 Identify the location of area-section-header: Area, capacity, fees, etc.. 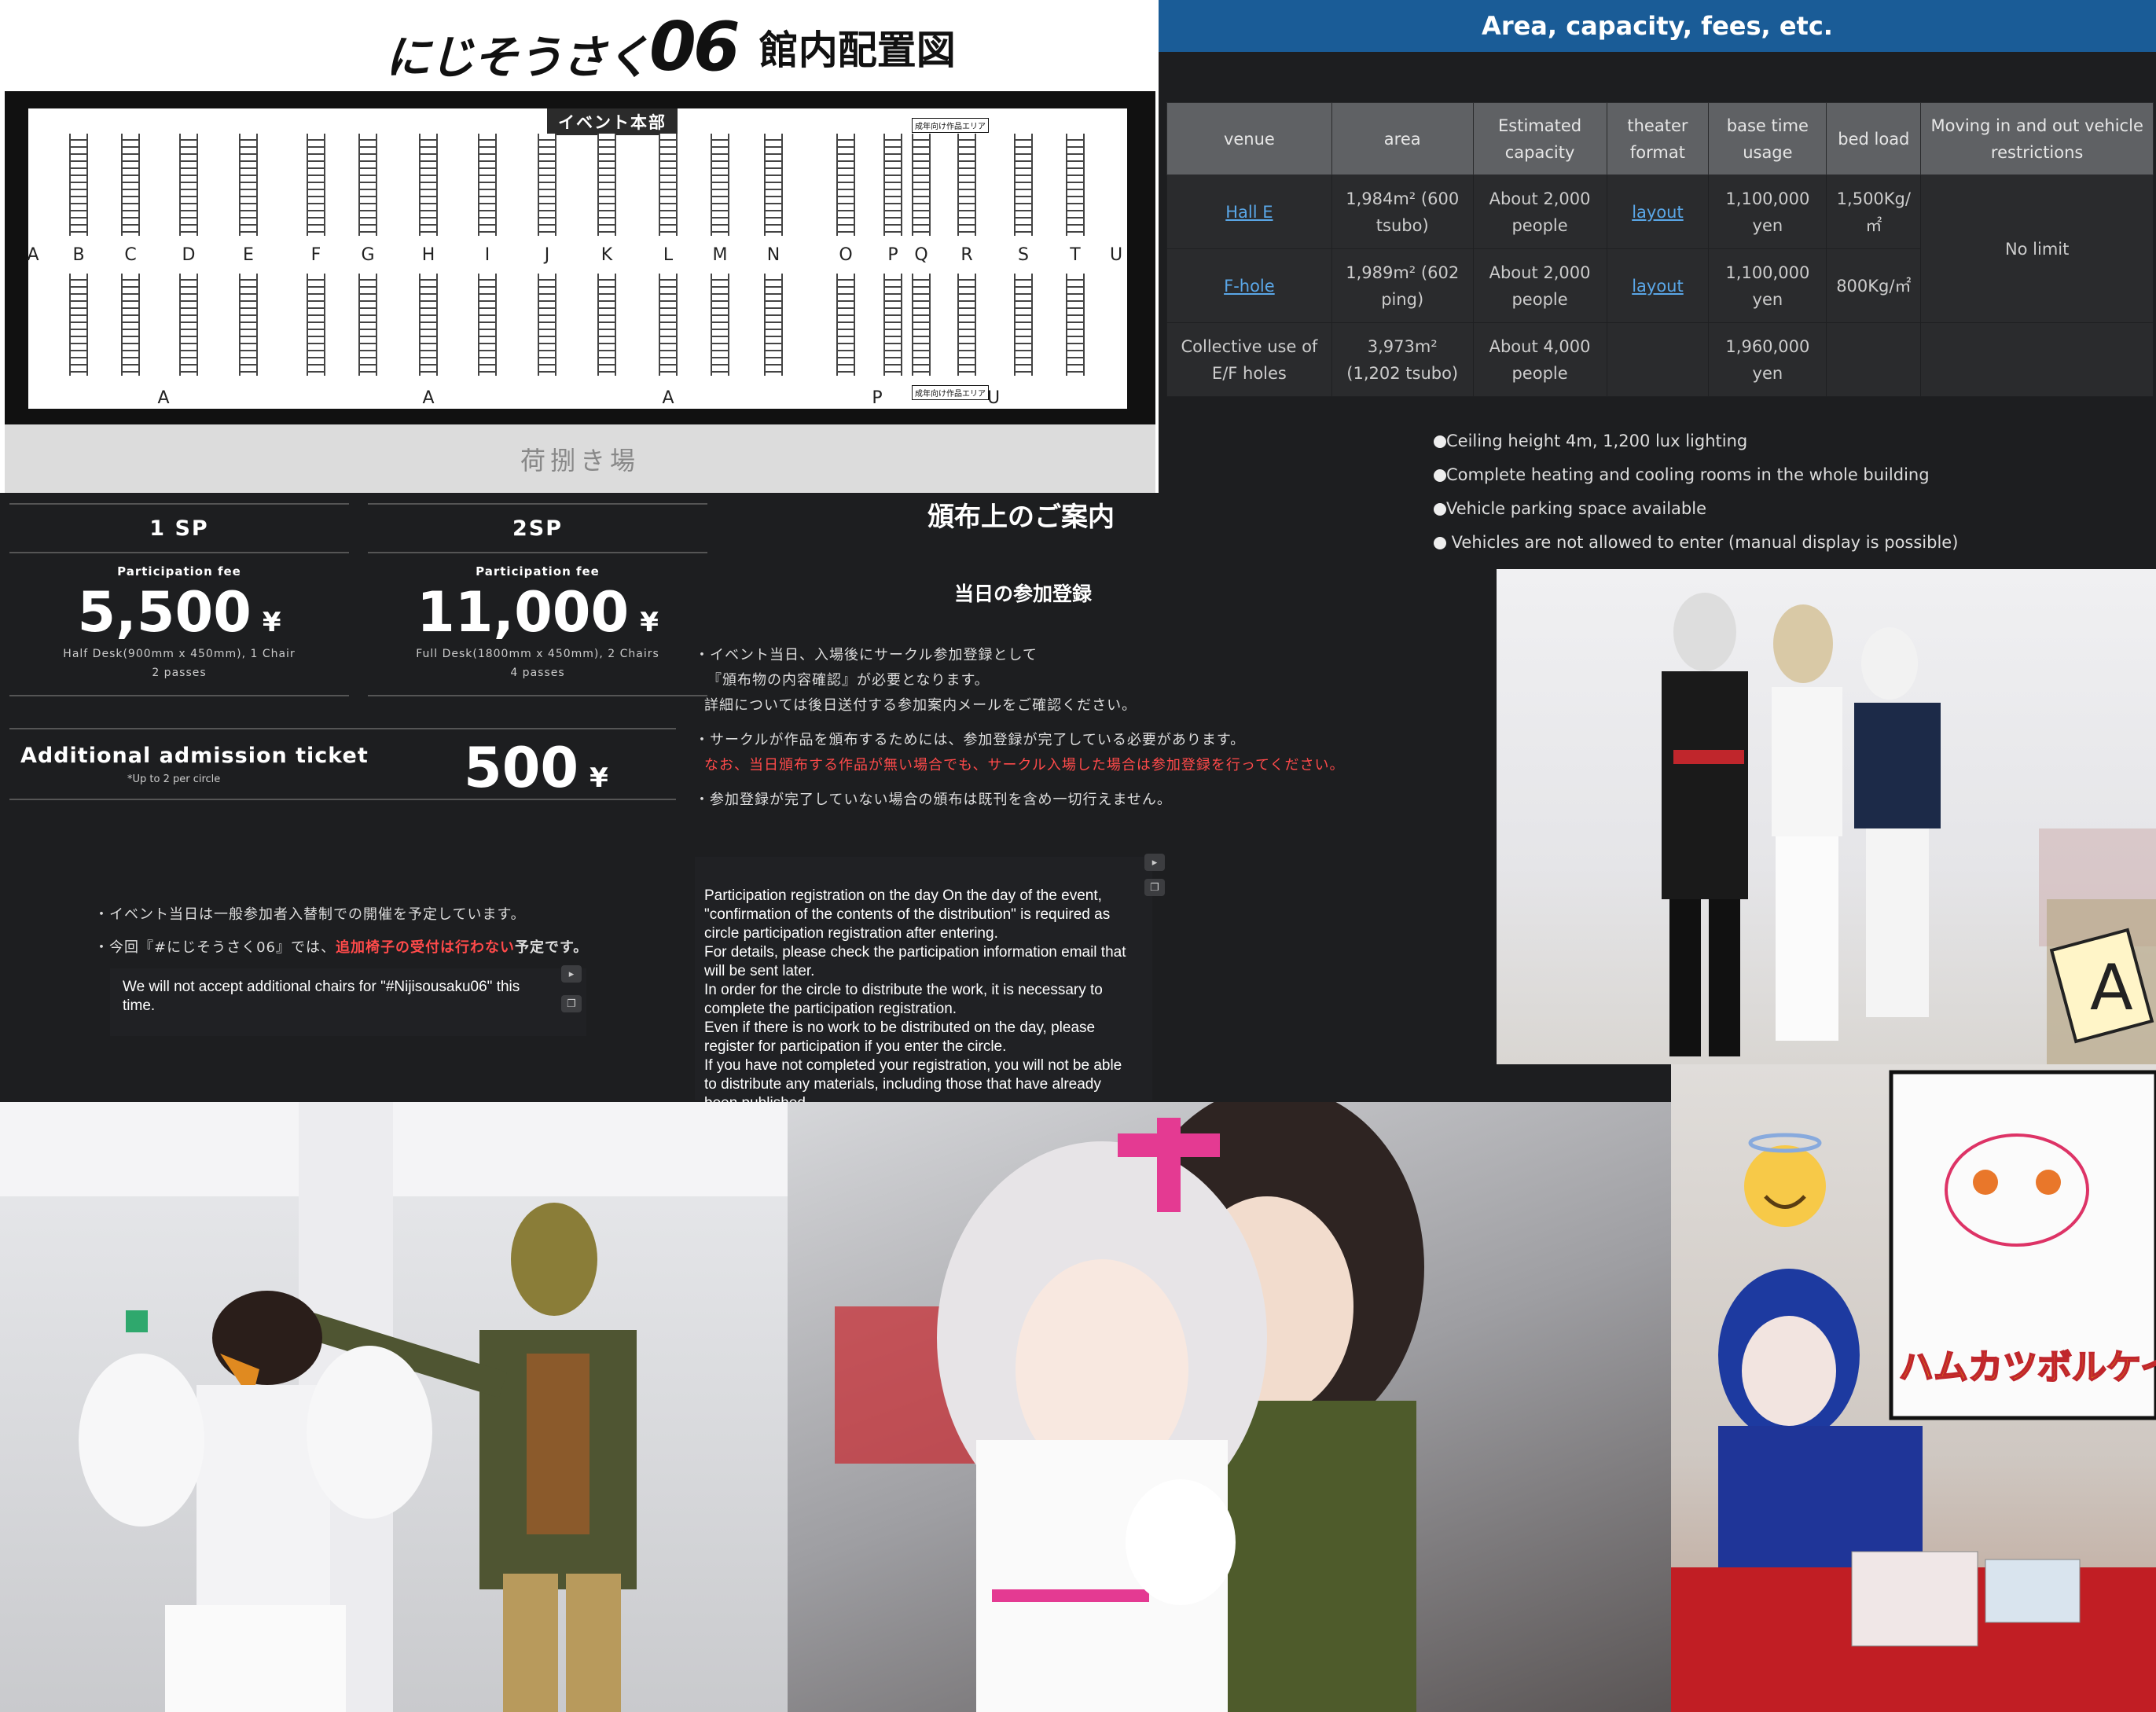
(1657, 26).